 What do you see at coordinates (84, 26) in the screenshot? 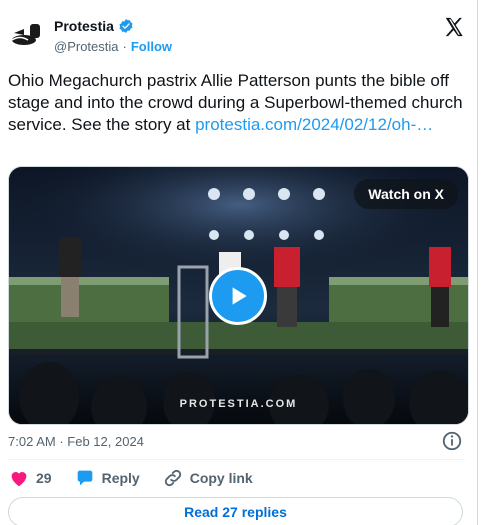
I see `account-name: Protestia` at bounding box center [84, 26].